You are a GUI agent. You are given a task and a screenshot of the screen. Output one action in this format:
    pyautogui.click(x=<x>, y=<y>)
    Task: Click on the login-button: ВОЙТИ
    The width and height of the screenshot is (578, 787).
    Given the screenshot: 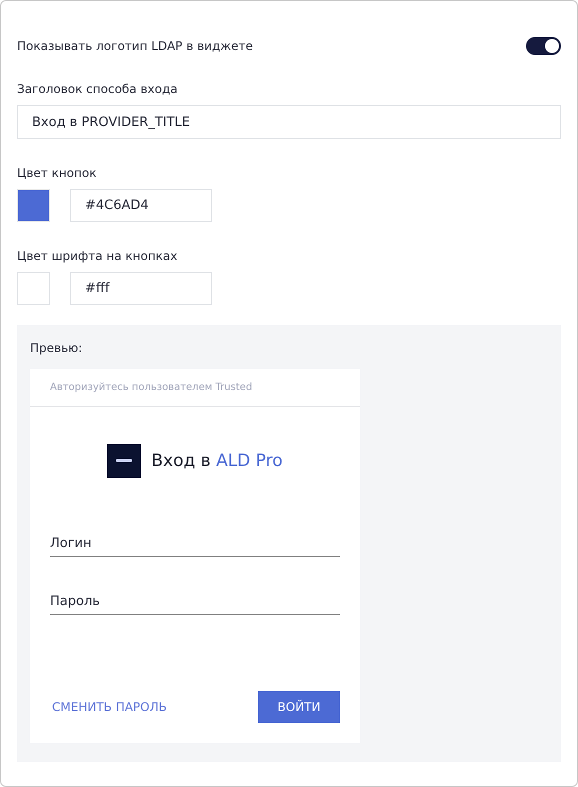 What is the action you would take?
    pyautogui.click(x=299, y=707)
    